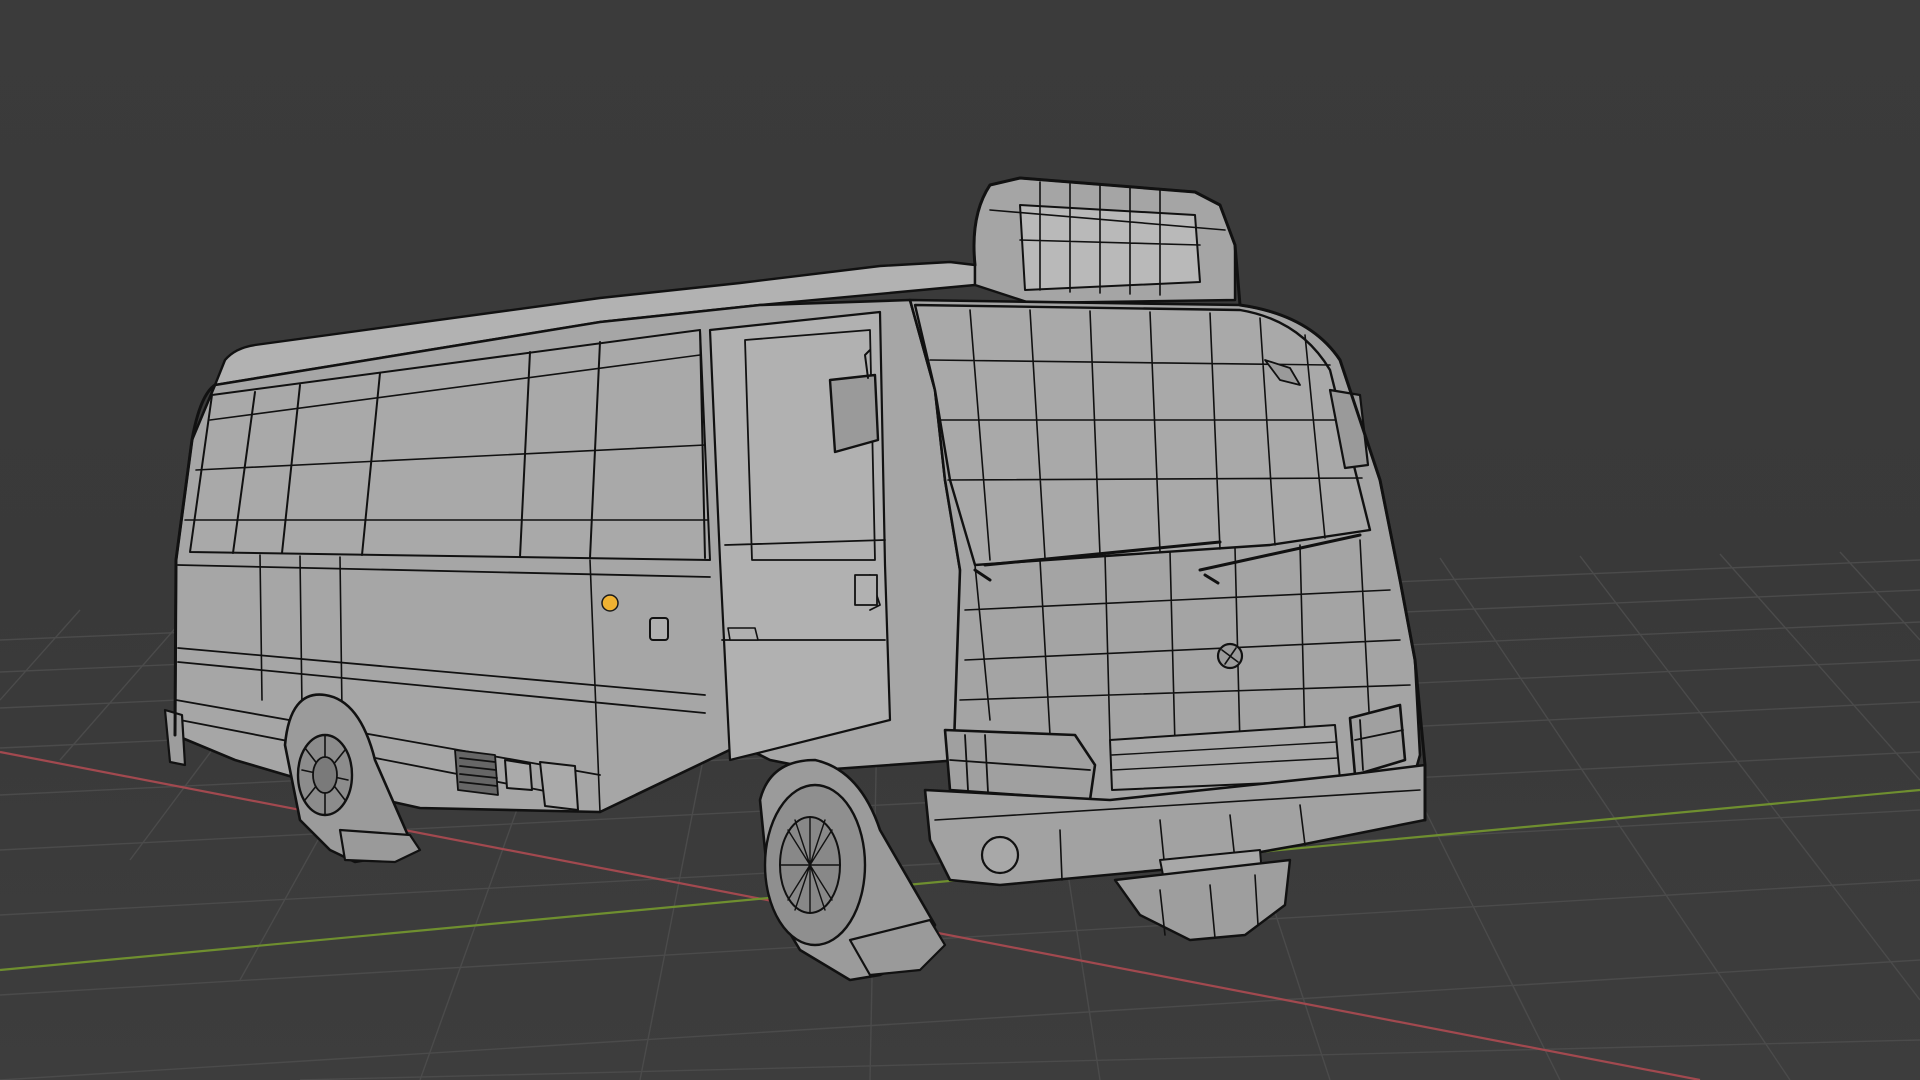 The image size is (1920, 1080). Describe the element at coordinates (854, 413) in the screenshot. I see `side-mirror` at that location.